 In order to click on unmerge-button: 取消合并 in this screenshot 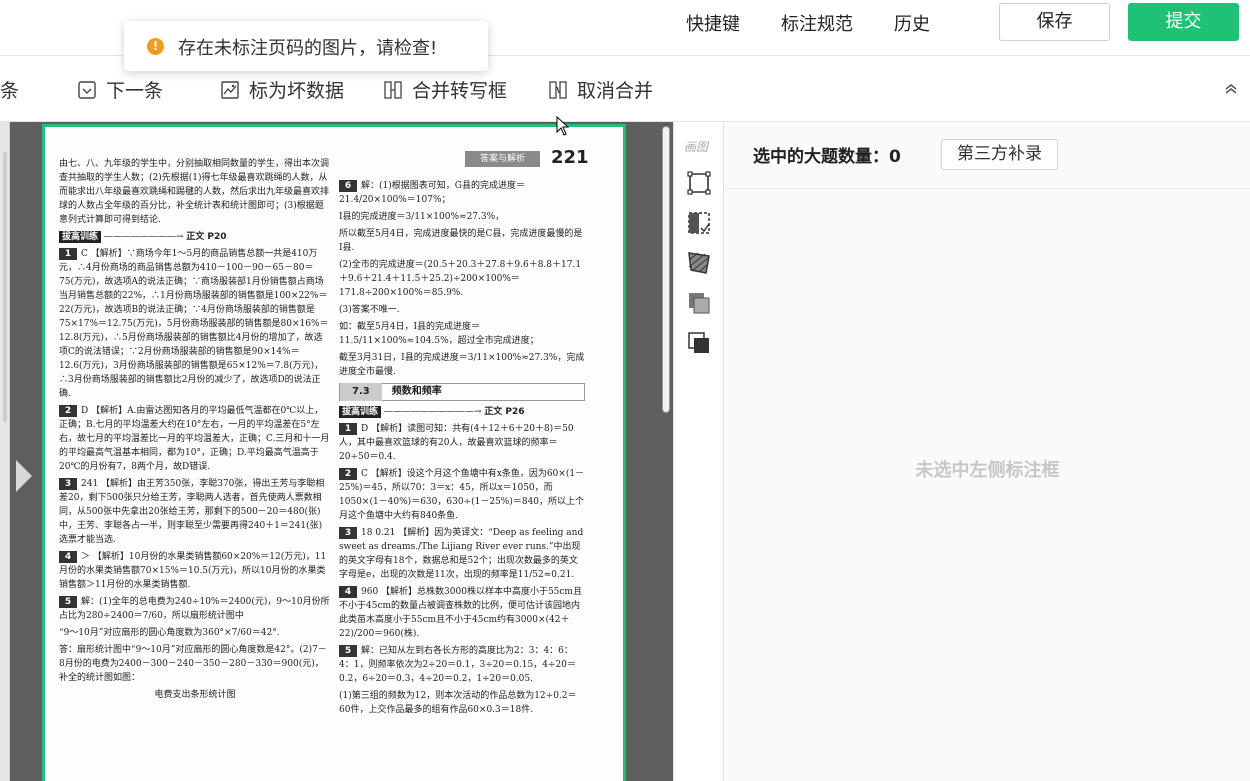, I will do `click(601, 89)`.